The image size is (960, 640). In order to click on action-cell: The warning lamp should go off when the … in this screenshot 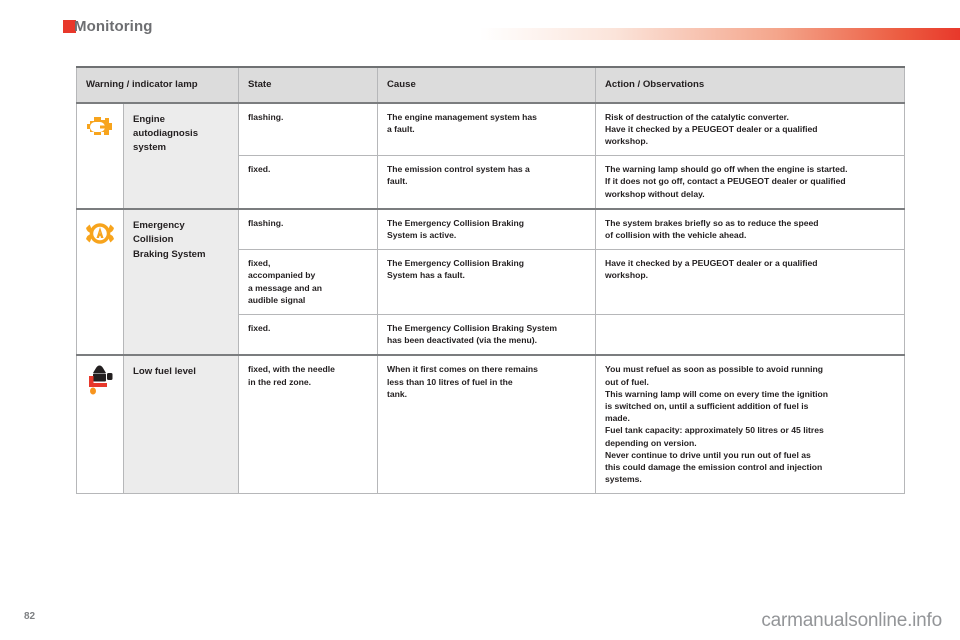, I will do `click(750, 182)`.